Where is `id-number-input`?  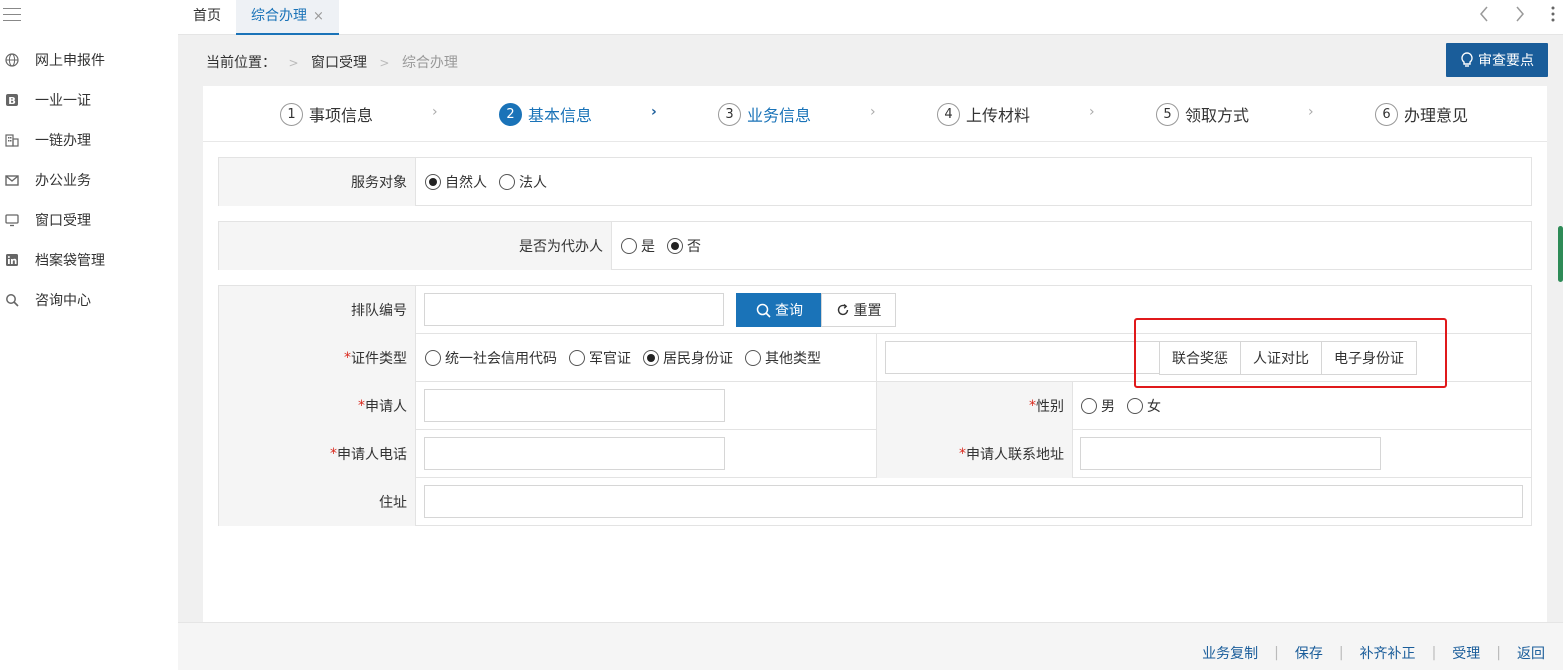 id-number-input is located at coordinates (1022, 357).